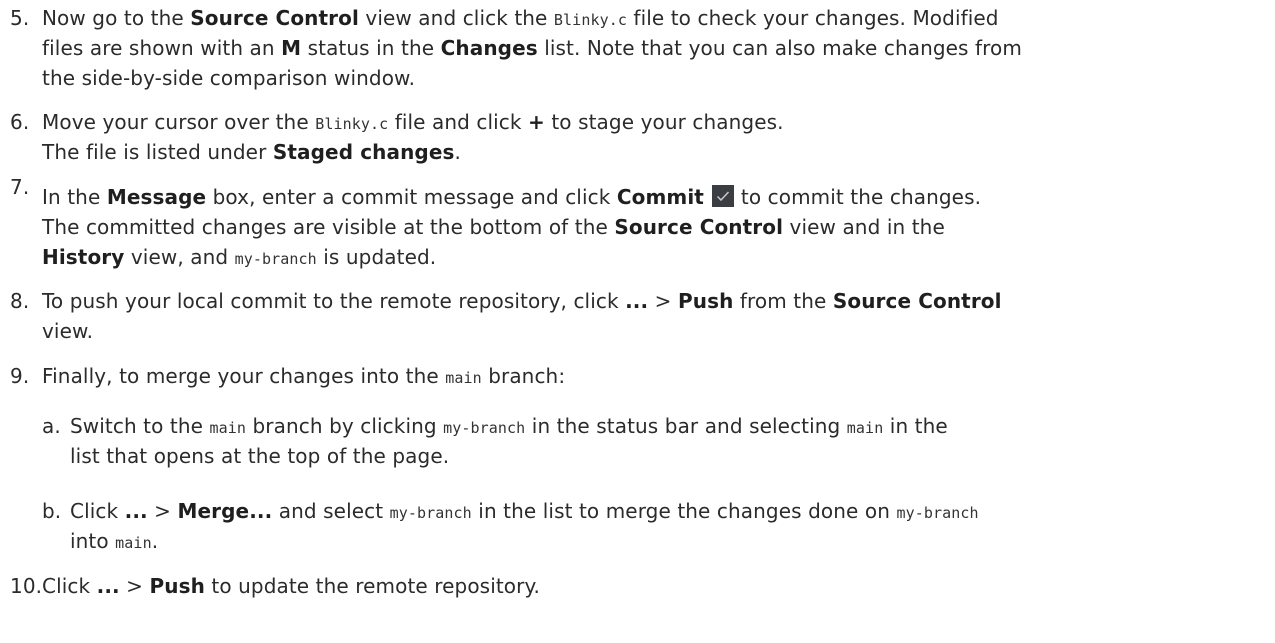  I want to click on commit-check-icon, so click(723, 196).